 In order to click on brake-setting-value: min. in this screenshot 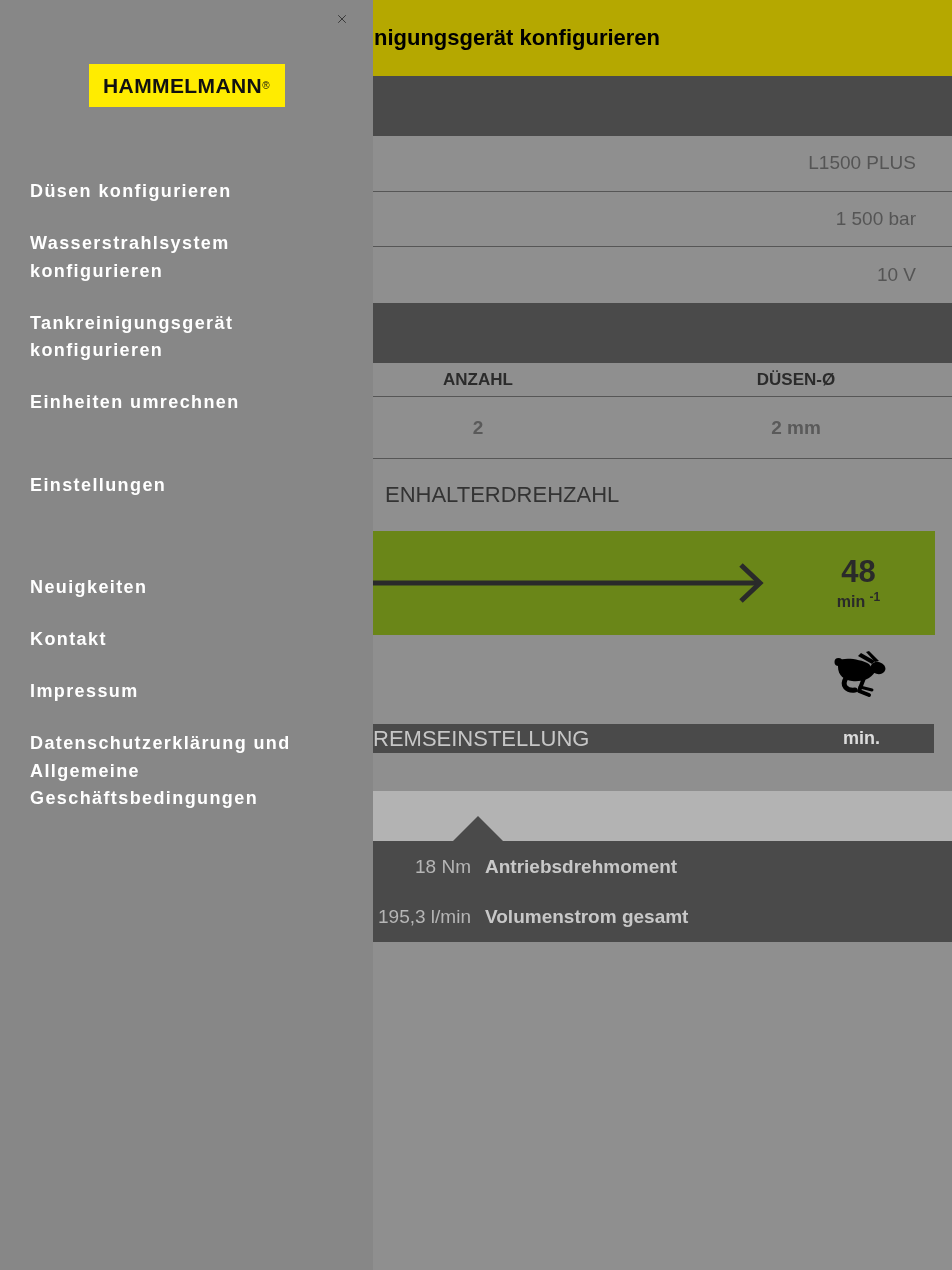, I will do `click(861, 739)`.